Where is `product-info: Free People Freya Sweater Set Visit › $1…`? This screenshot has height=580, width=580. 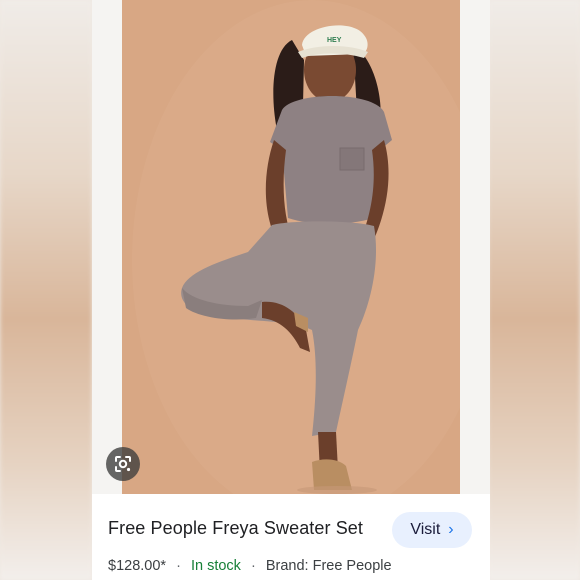 product-info: Free People Freya Sweater Set Visit › $1… is located at coordinates (291, 537).